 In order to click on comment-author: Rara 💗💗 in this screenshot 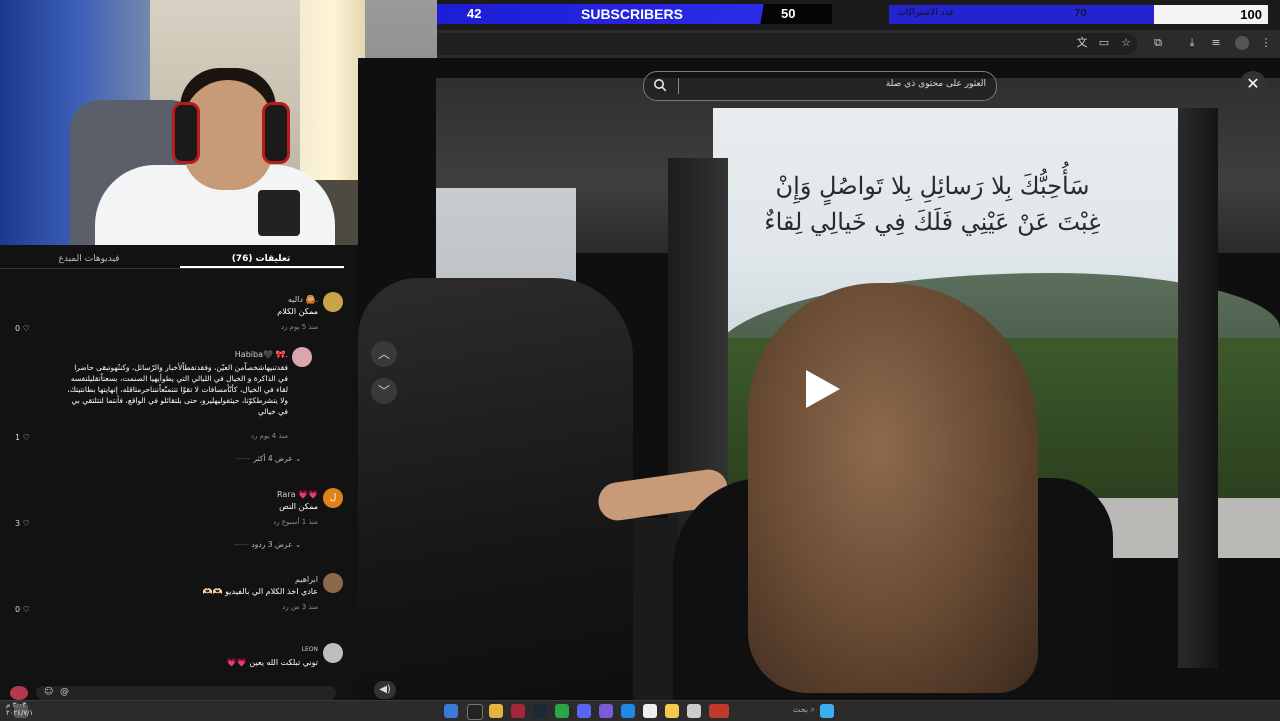, I will do `click(259, 494)`.